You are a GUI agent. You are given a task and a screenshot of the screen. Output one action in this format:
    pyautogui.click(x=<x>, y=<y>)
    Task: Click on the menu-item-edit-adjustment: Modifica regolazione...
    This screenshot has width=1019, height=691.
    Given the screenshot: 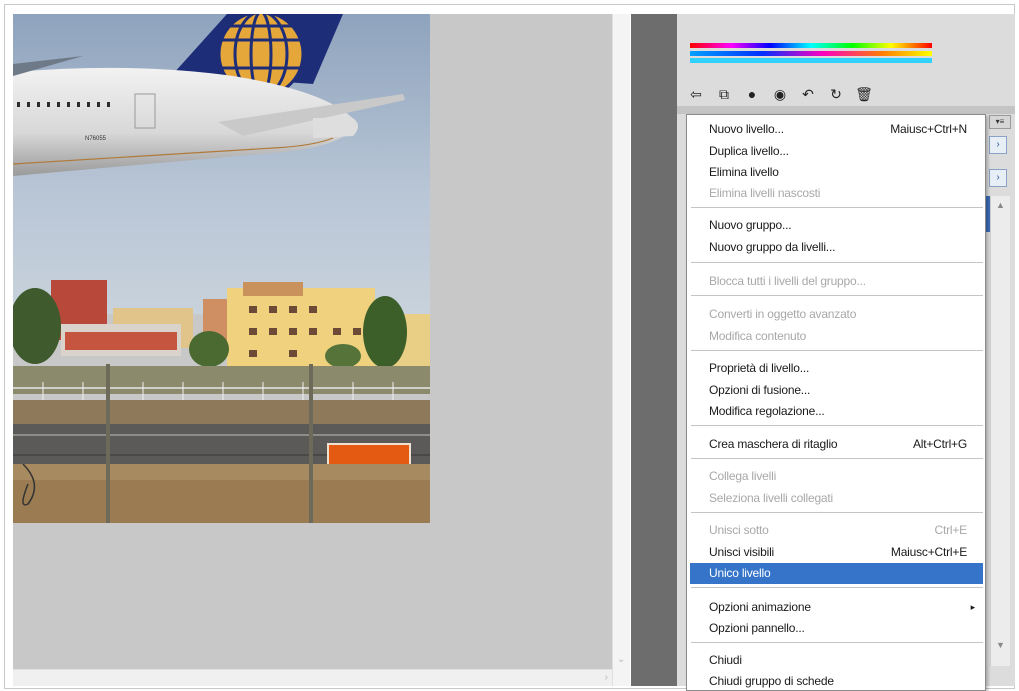 What is the action you would take?
    pyautogui.click(x=836, y=411)
    